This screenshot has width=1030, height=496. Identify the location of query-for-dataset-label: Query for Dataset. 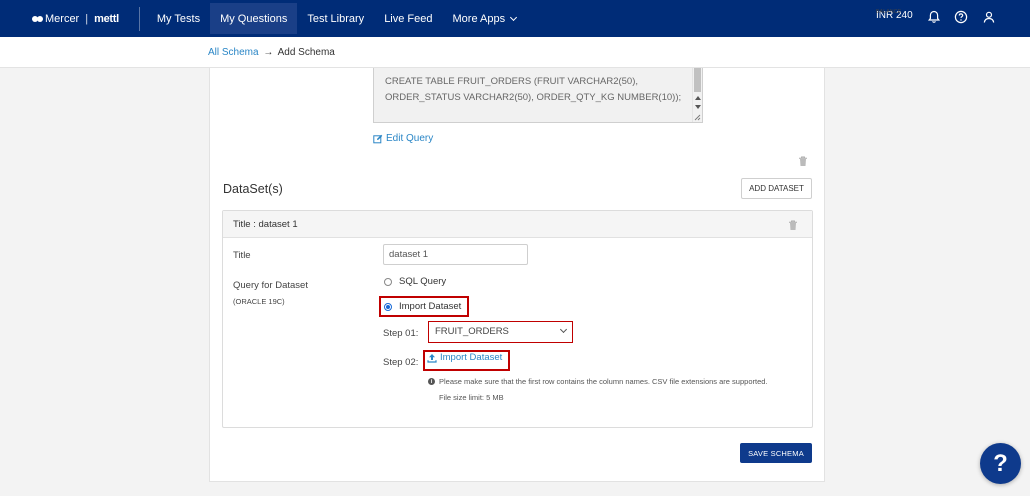
(270, 285).